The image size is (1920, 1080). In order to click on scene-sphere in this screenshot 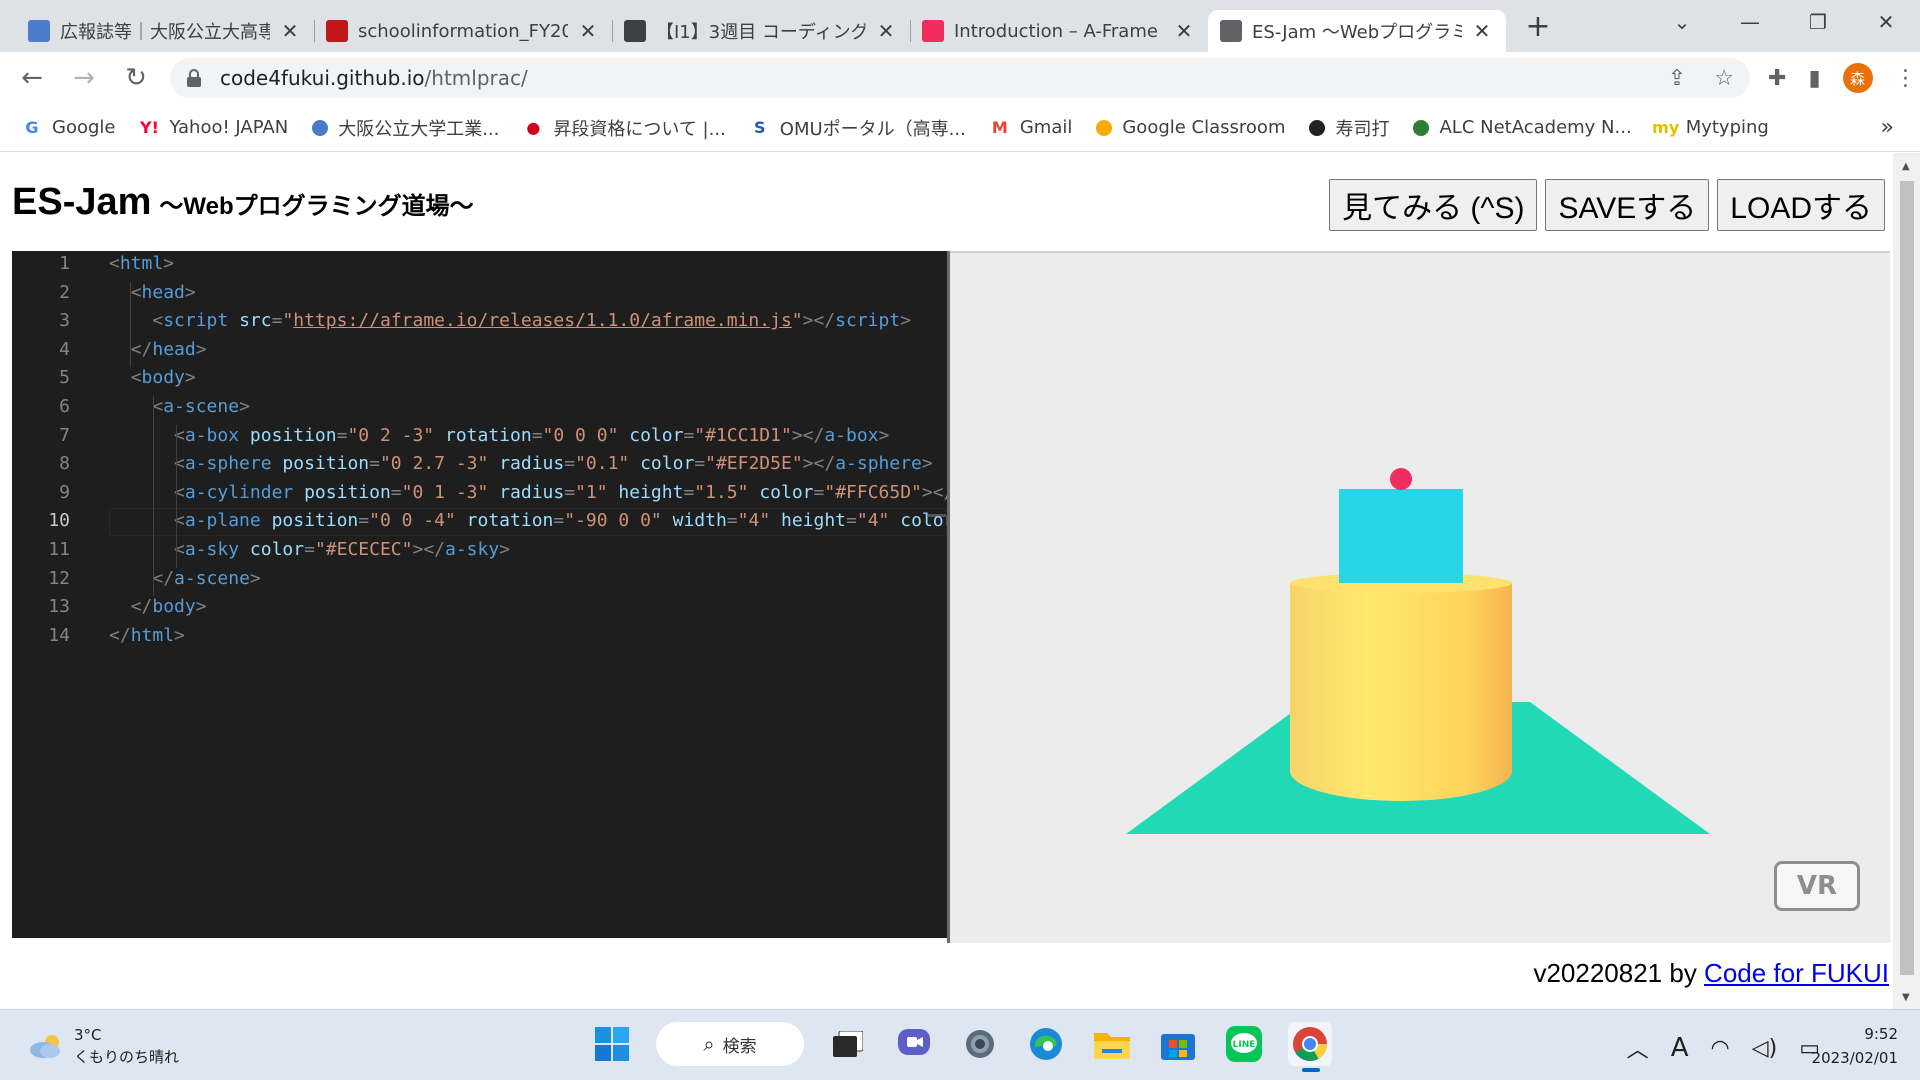, I will do `click(1401, 479)`.